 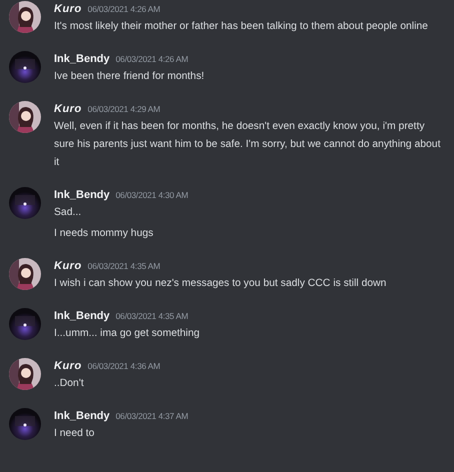 I want to click on message-text: ..Don't, so click(x=69, y=384).